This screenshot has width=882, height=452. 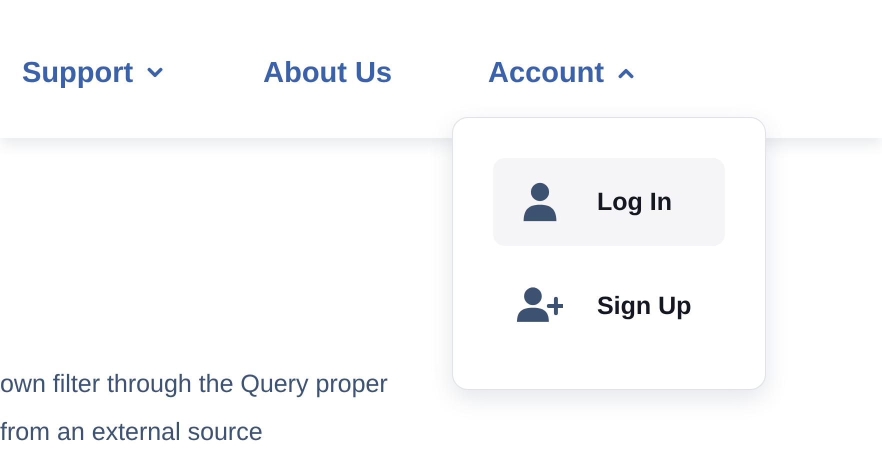 What do you see at coordinates (93, 73) in the screenshot?
I see `nav-link: Support` at bounding box center [93, 73].